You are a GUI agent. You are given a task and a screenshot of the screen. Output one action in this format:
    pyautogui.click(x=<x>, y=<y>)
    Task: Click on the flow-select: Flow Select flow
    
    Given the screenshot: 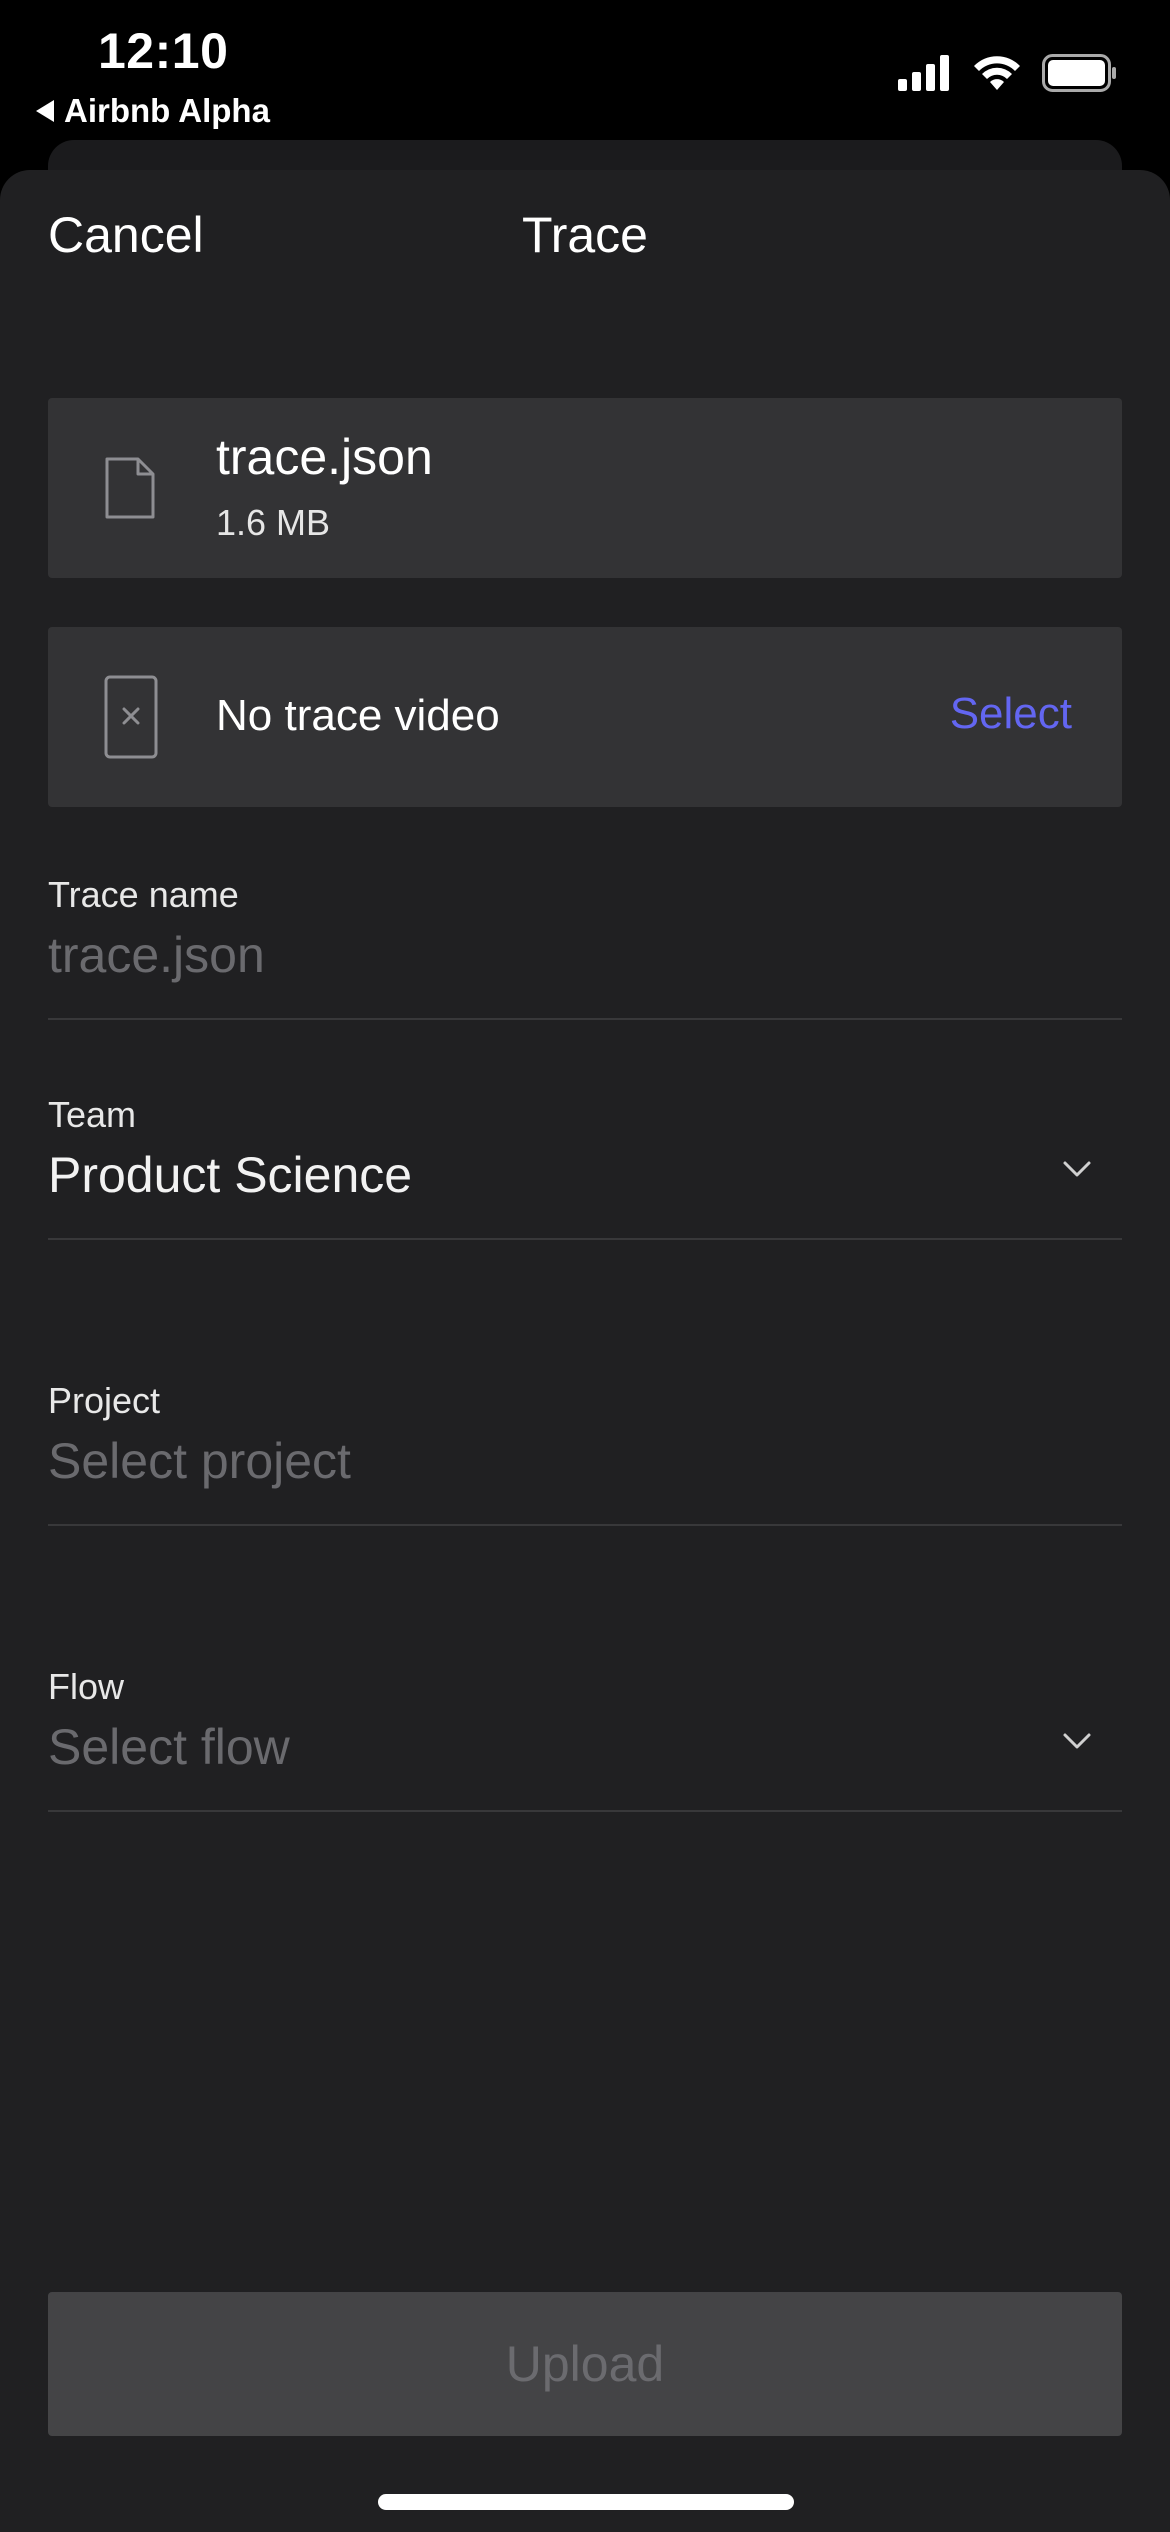 What is the action you would take?
    pyautogui.click(x=585, y=1737)
    